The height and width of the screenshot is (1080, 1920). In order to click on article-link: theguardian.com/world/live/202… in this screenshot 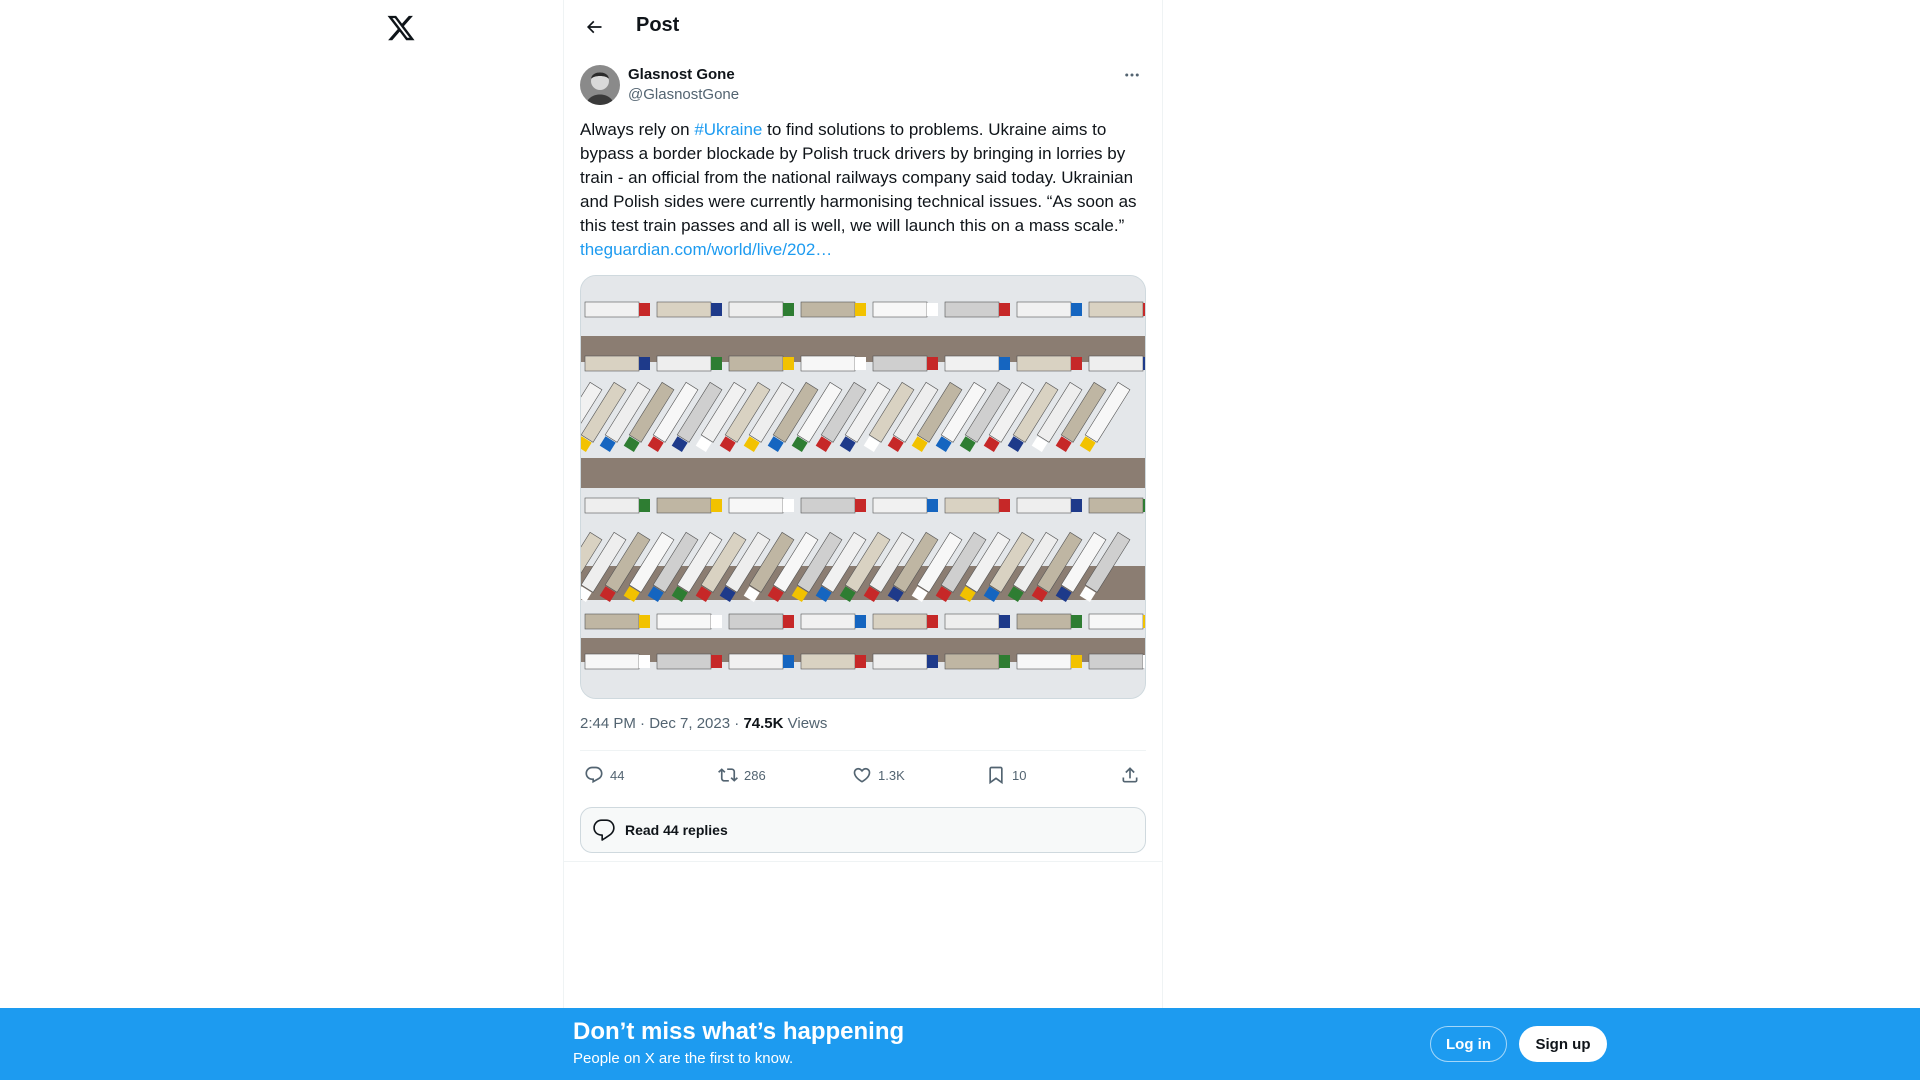, I will do `click(706, 249)`.